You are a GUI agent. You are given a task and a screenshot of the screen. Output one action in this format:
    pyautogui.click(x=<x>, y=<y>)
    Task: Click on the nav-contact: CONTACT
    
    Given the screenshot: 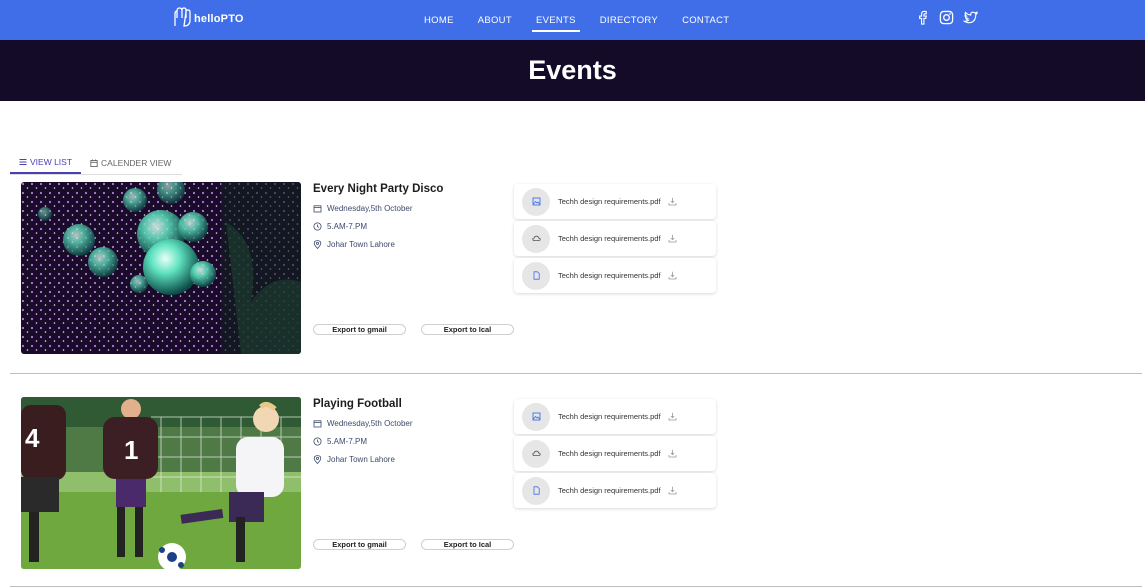 What is the action you would take?
    pyautogui.click(x=705, y=20)
    